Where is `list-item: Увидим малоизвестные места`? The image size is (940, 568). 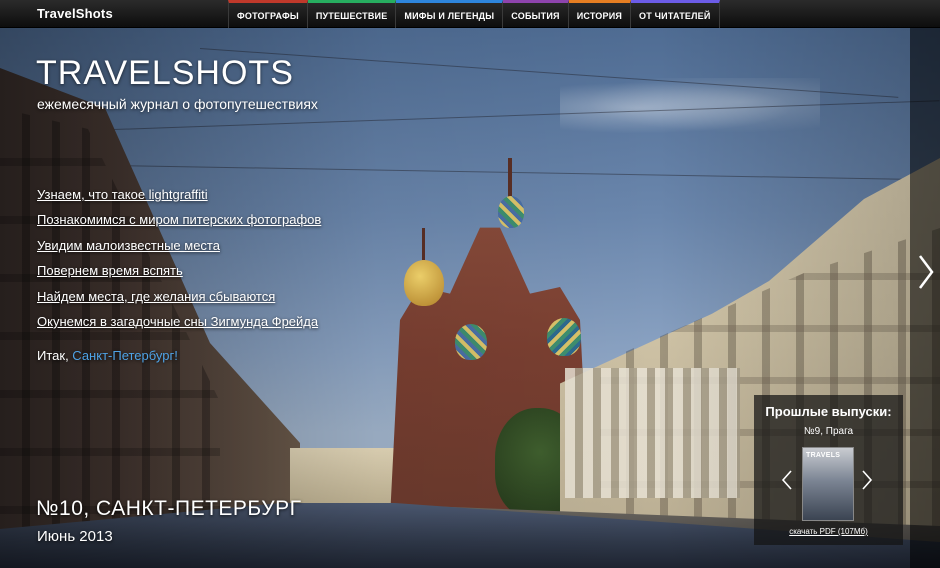 list-item: Увидим малоизвестные места is located at coordinates (179, 249).